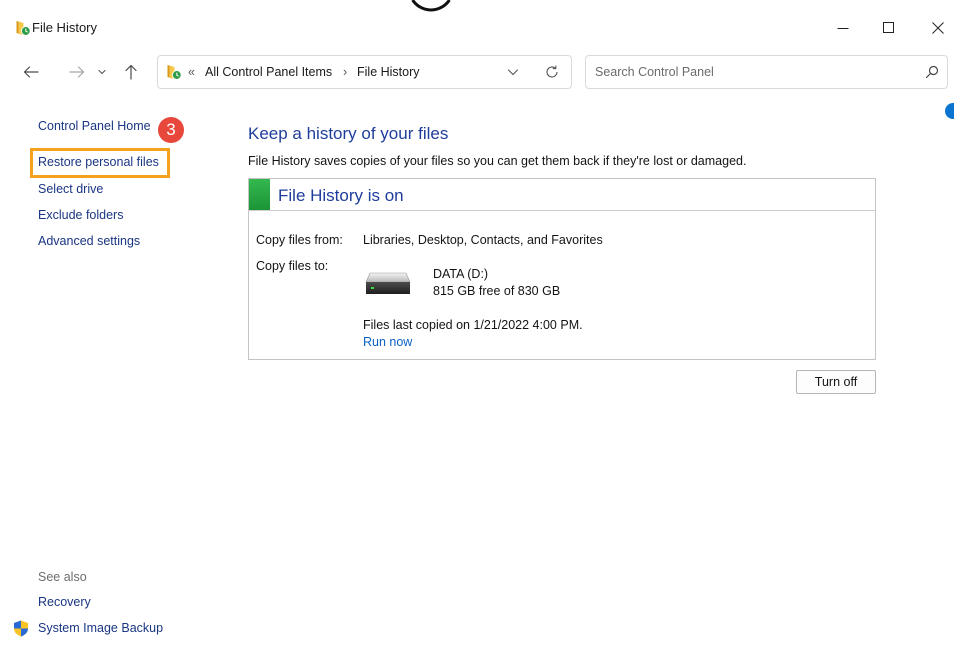  Describe the element at coordinates (21, 628) in the screenshot. I see `uac-shield-icon` at that location.